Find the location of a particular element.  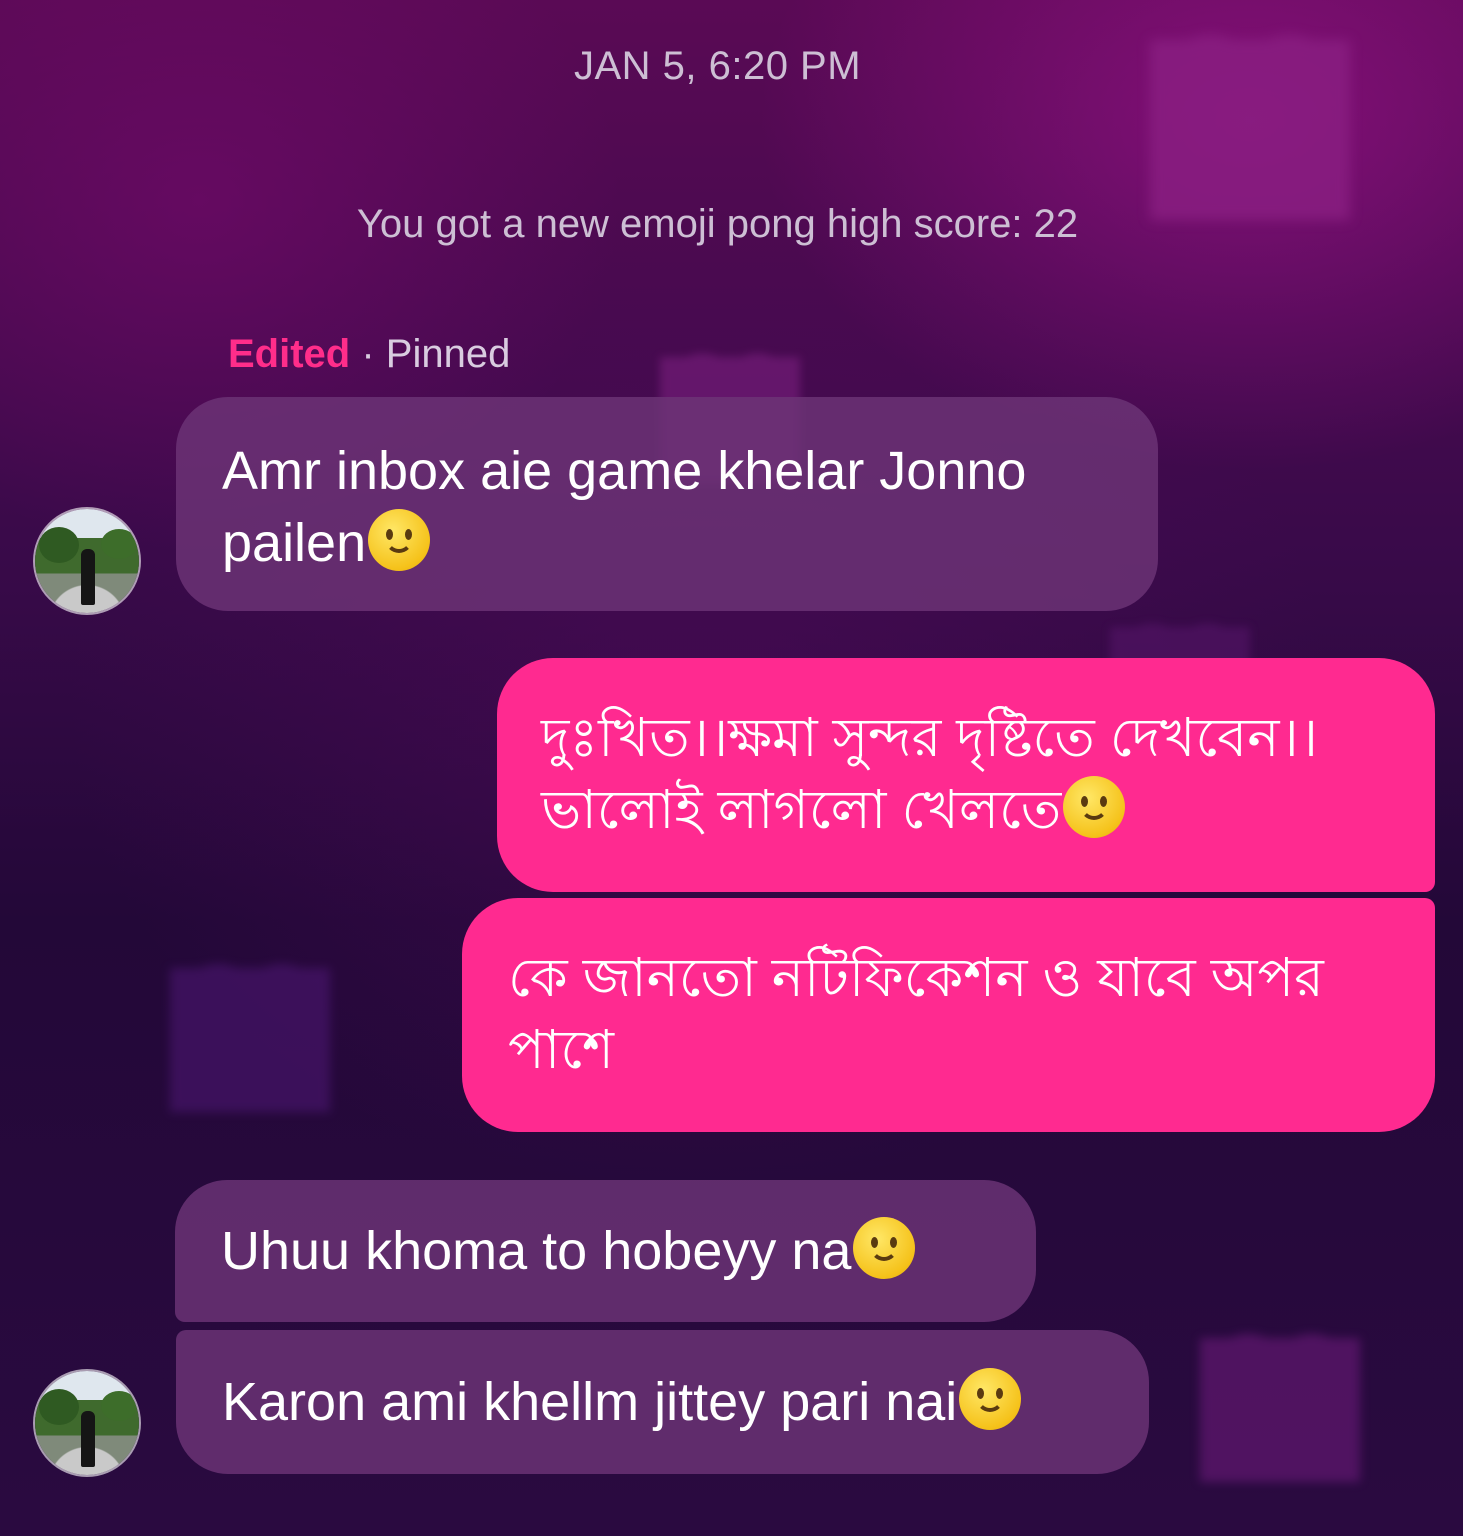

message-meta: Edited · Pinned is located at coordinates (369, 354).